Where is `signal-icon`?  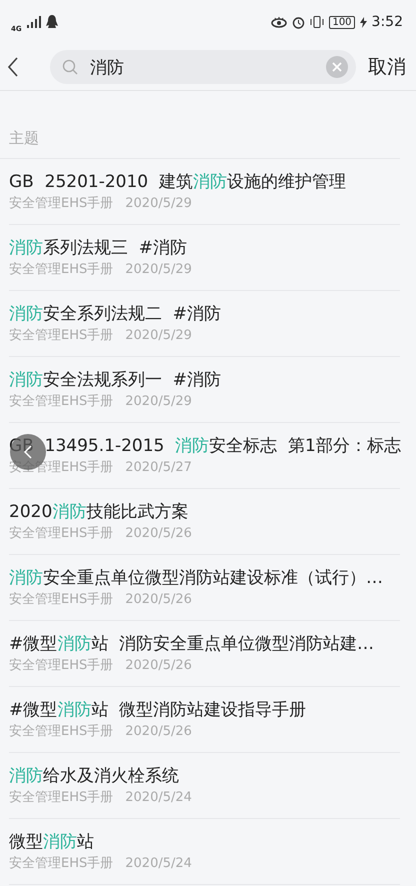
signal-icon is located at coordinates (33, 22).